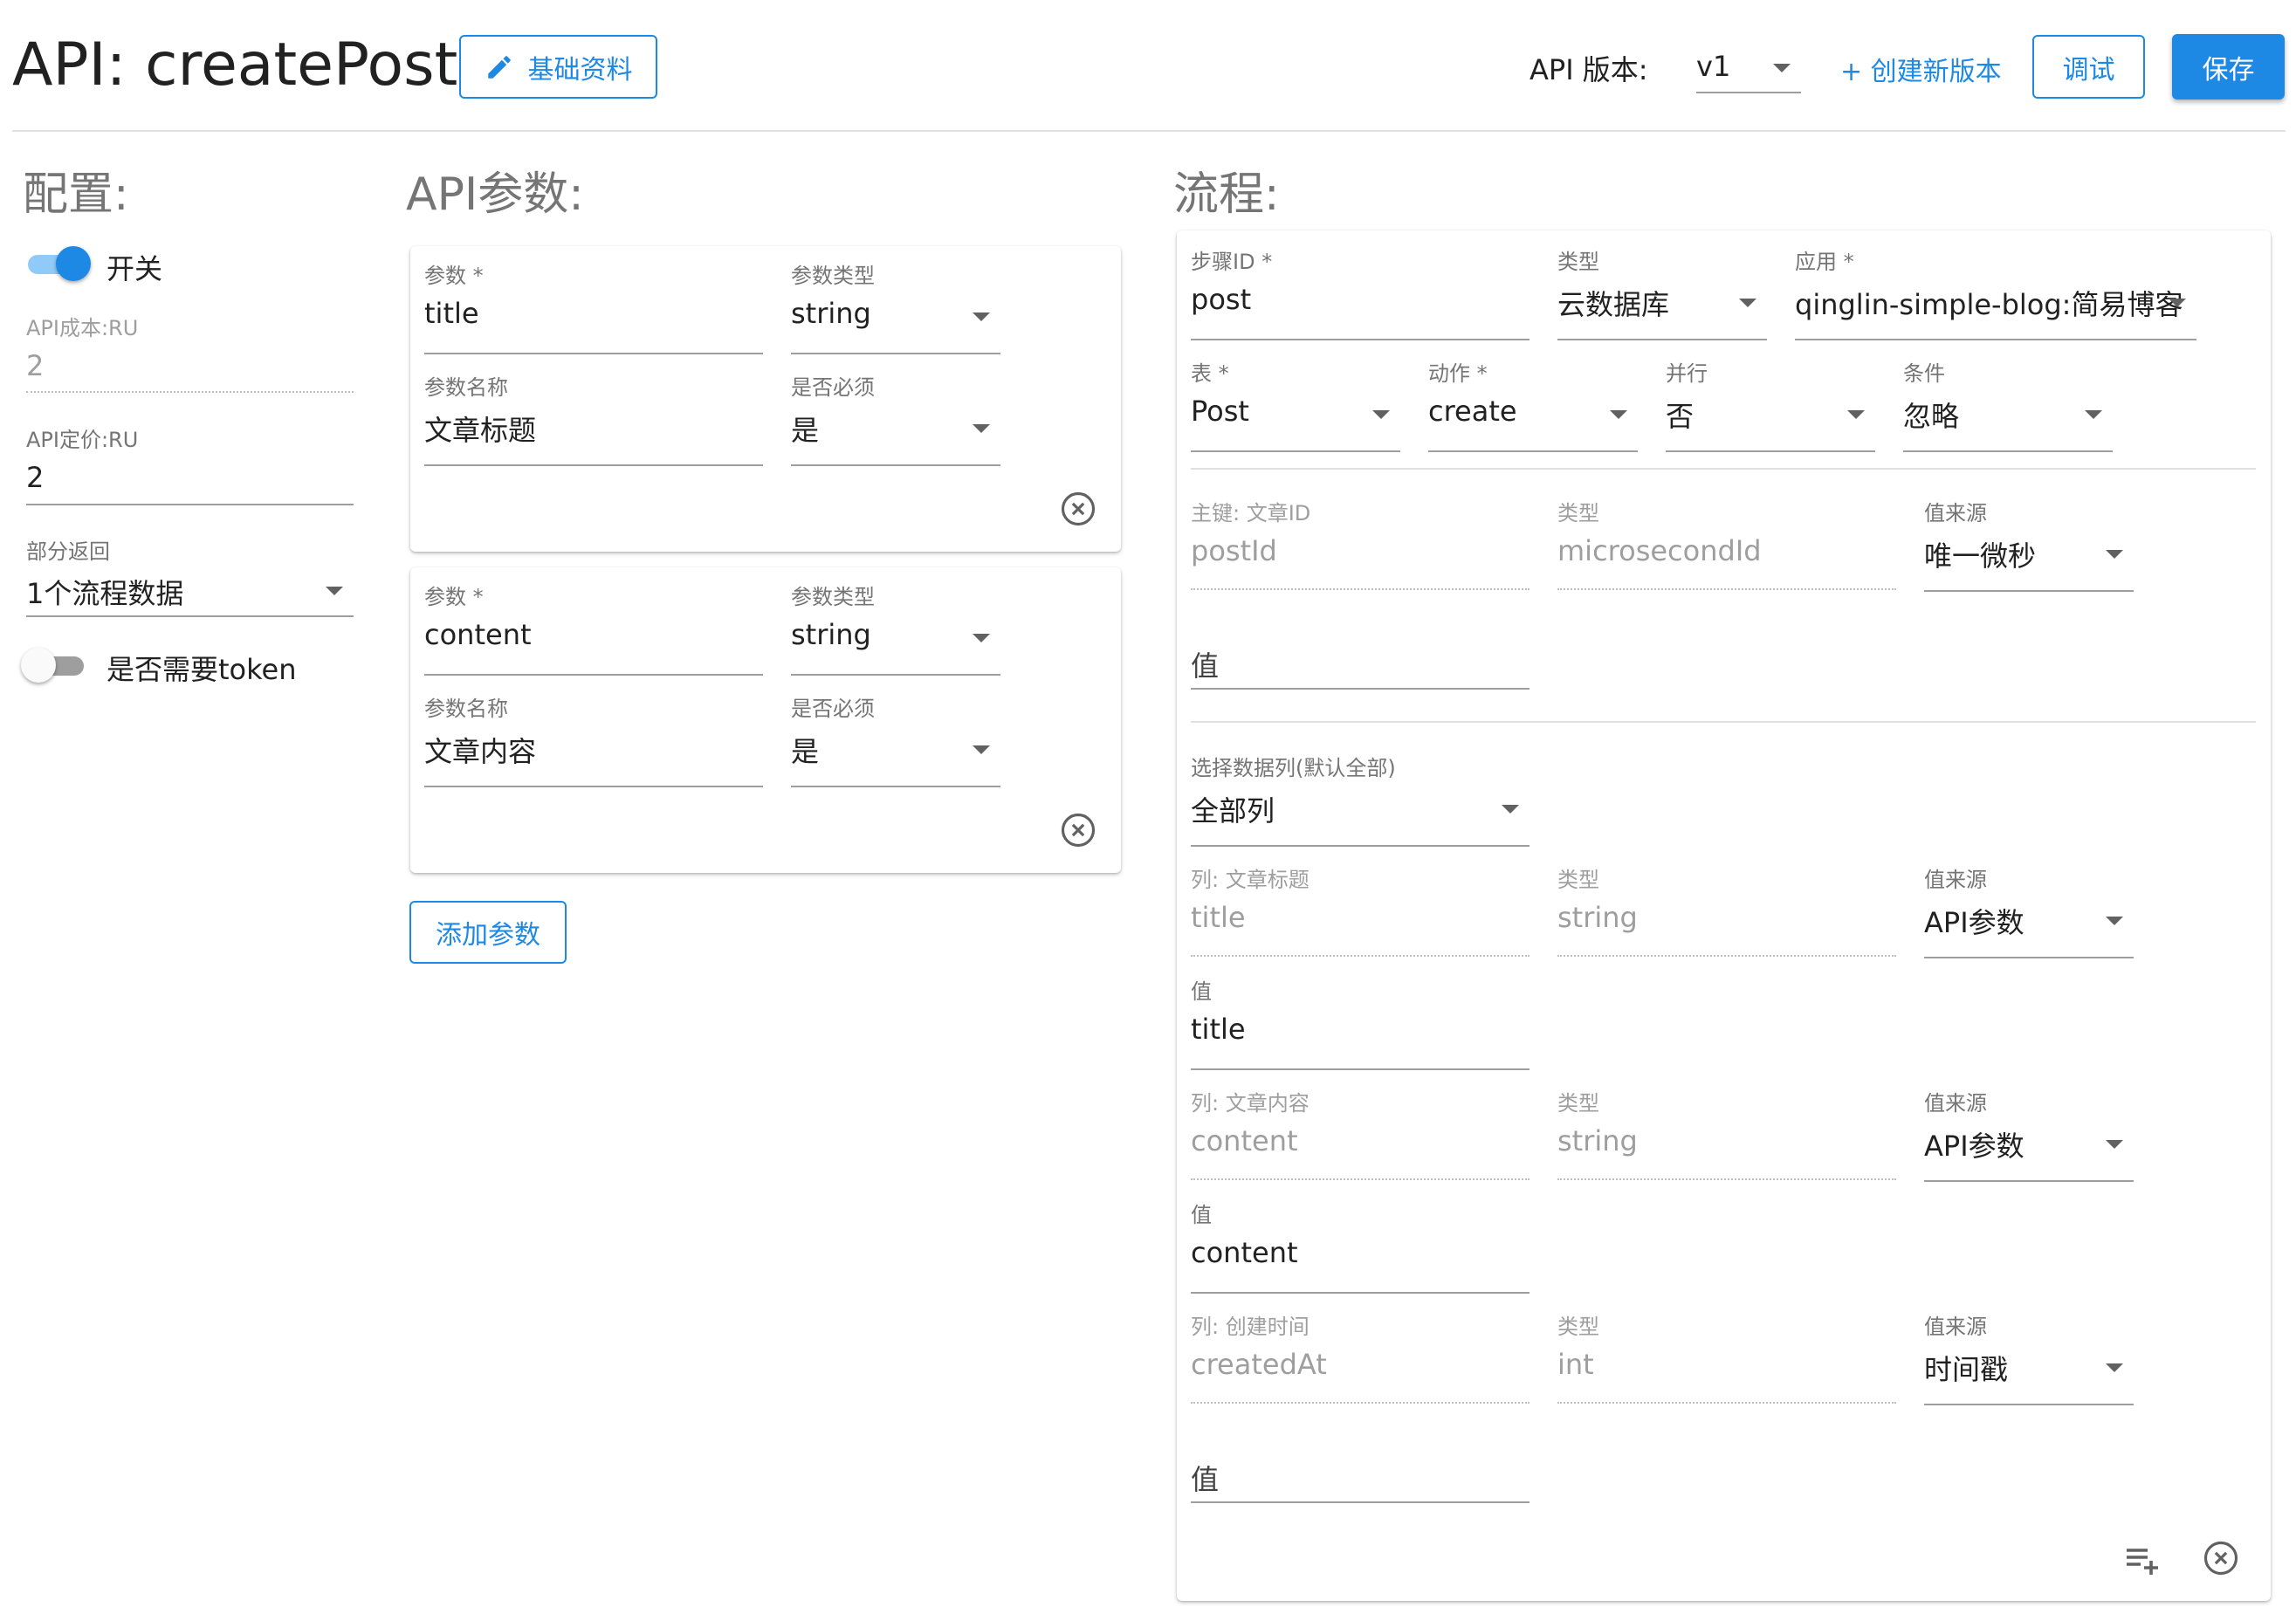  I want to click on enable-switch-label: 开关, so click(135, 269).